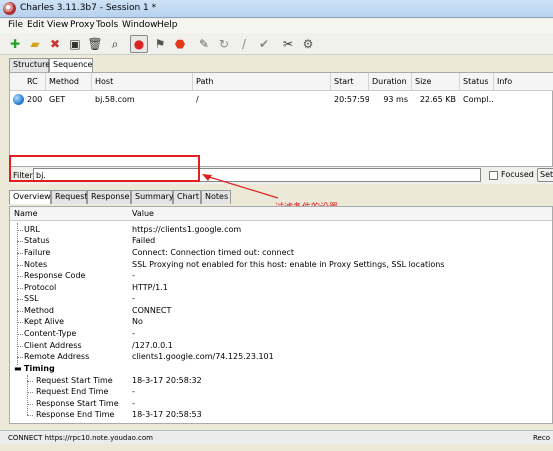  I want to click on new-session-icon: ✚, so click(15, 44).